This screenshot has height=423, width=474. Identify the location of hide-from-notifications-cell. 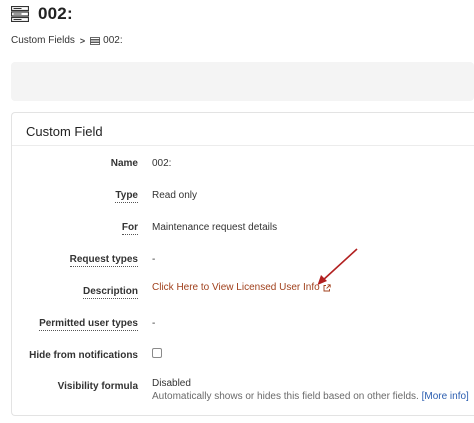
(157, 354).